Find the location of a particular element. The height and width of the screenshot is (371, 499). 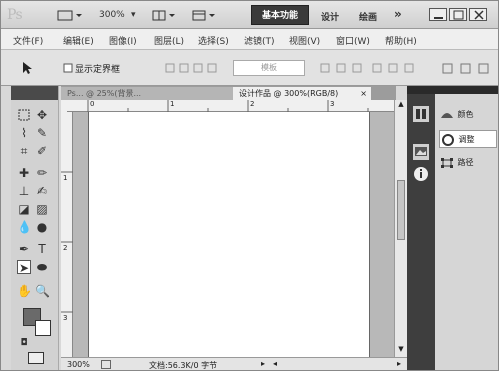

show-bounds-checkbox is located at coordinates (68, 68).